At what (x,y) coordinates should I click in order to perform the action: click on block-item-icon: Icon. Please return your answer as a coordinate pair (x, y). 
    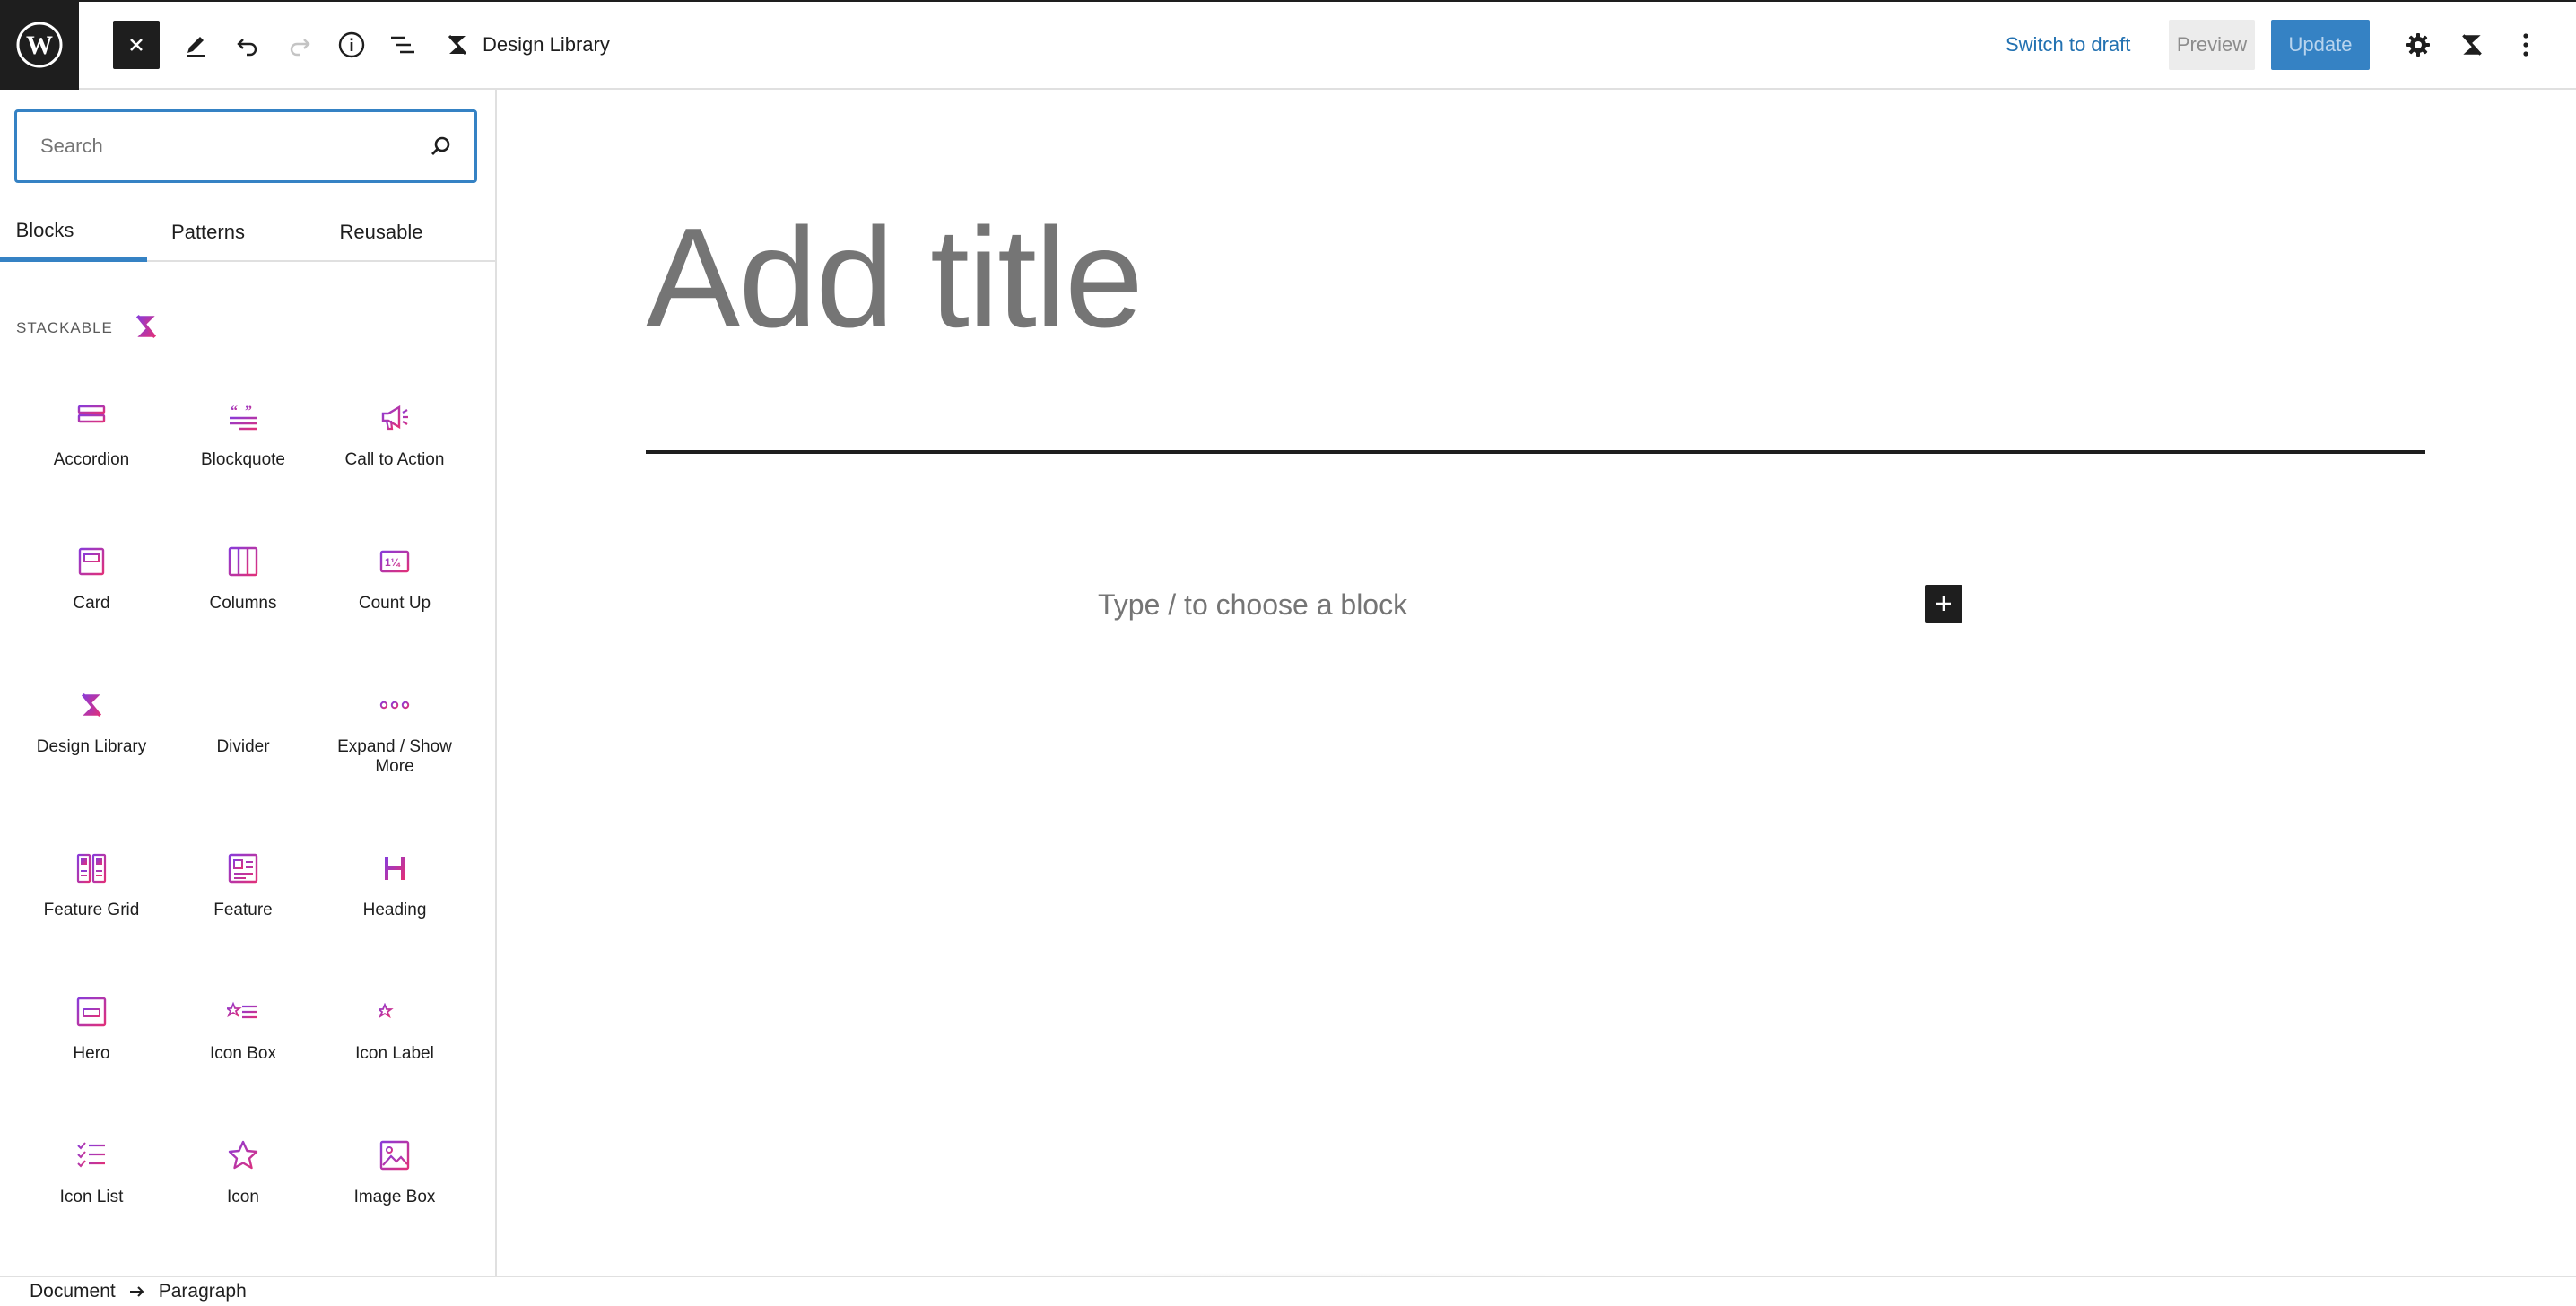
    Looking at the image, I should click on (243, 1199).